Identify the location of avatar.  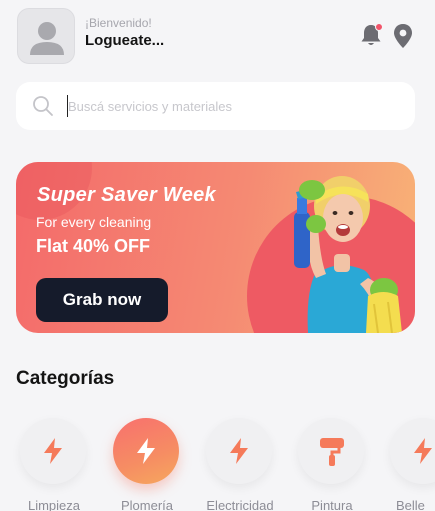
(46, 36).